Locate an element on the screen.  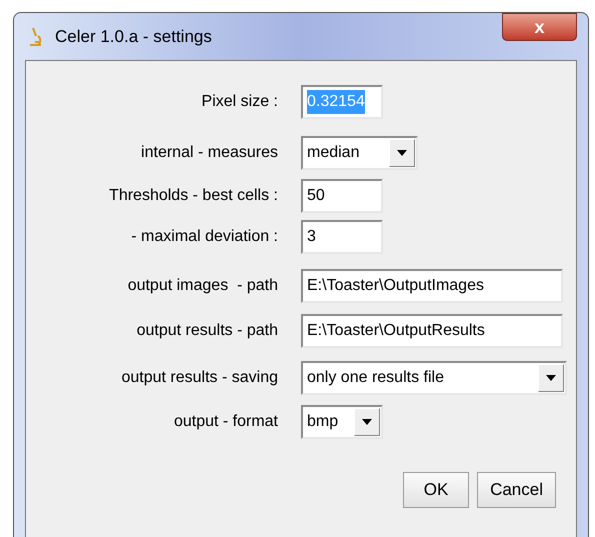
dialog-button: OK is located at coordinates (436, 490).